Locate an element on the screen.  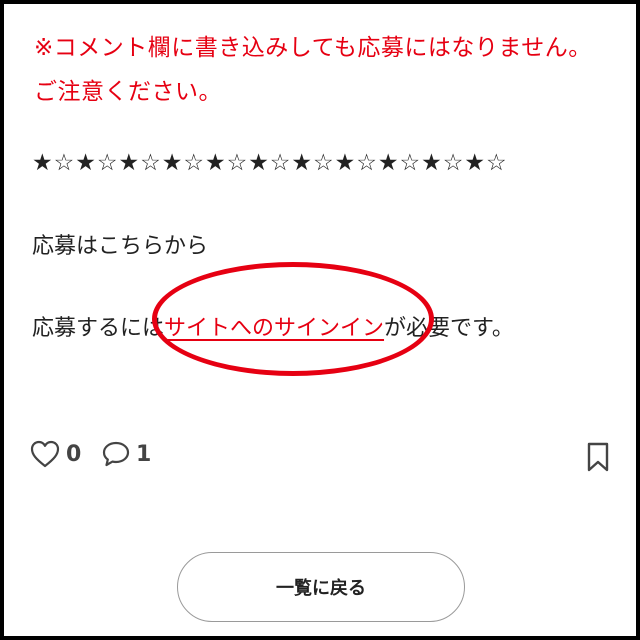
signin-link: サイトへのサインイン is located at coordinates (274, 328).